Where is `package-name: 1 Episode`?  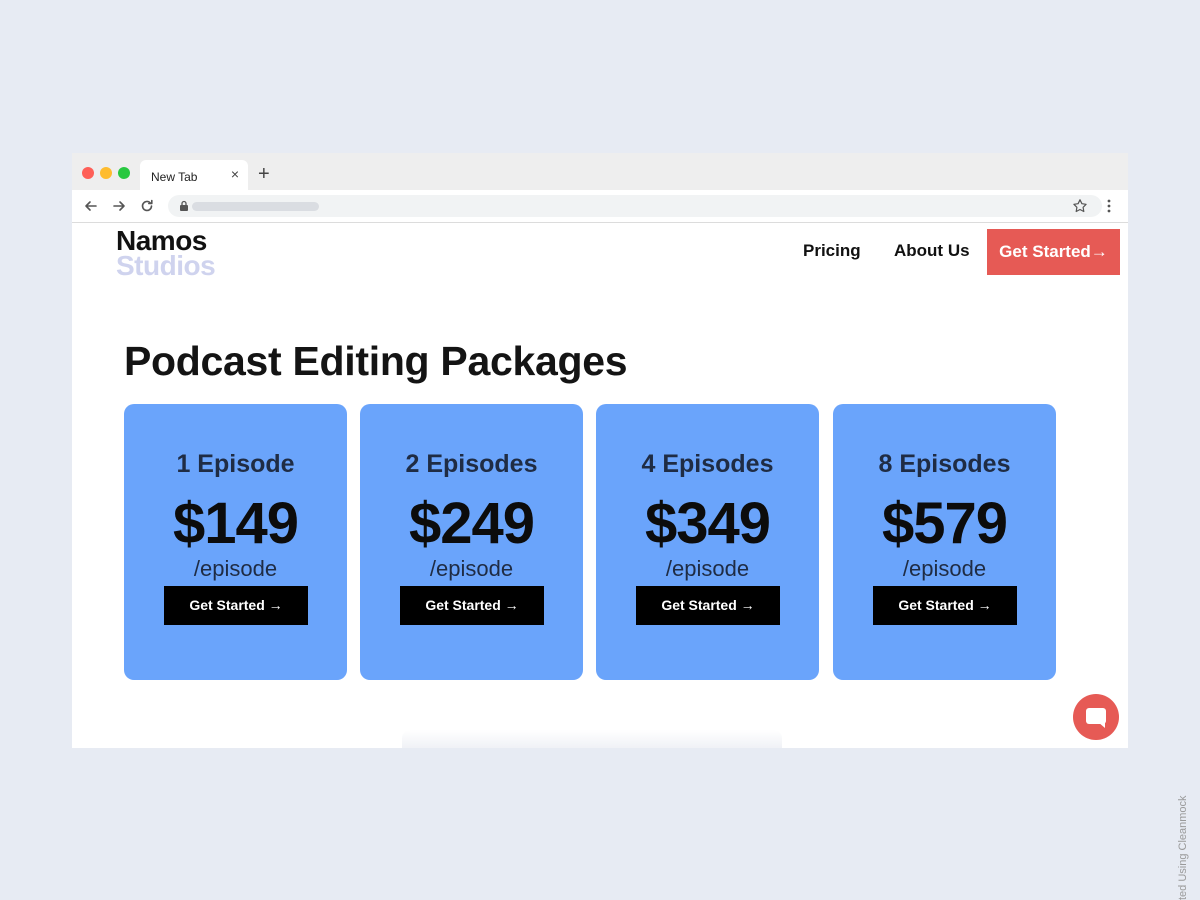
package-name: 1 Episode is located at coordinates (235, 464).